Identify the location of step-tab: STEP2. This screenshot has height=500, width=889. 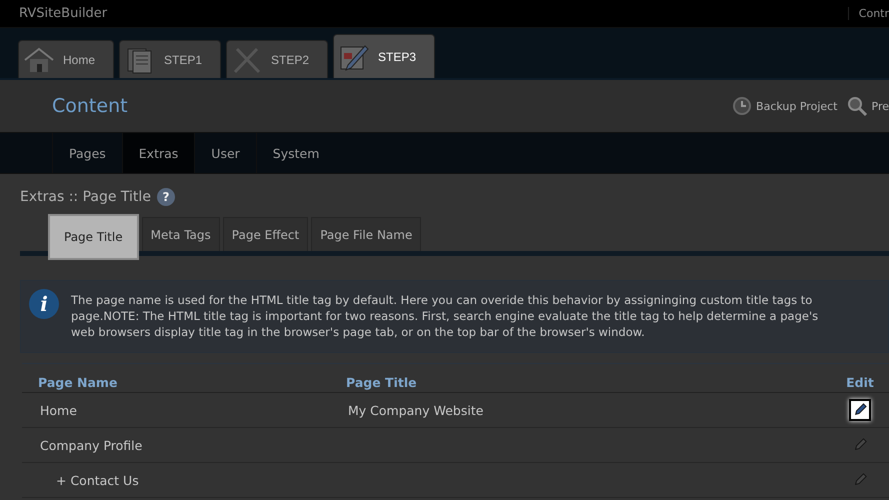
(277, 59).